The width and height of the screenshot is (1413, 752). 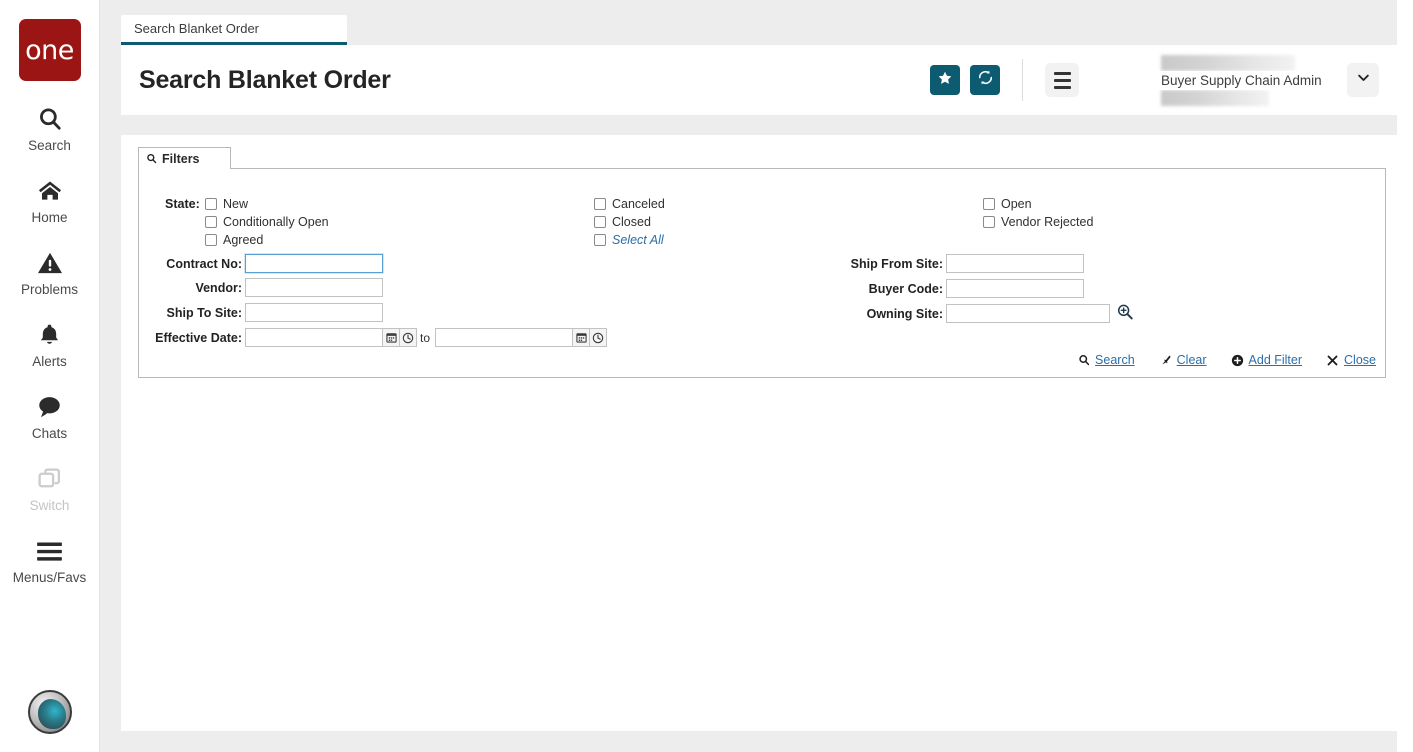 I want to click on sidebar-item-alerts: Alerts, so click(x=50, y=344).